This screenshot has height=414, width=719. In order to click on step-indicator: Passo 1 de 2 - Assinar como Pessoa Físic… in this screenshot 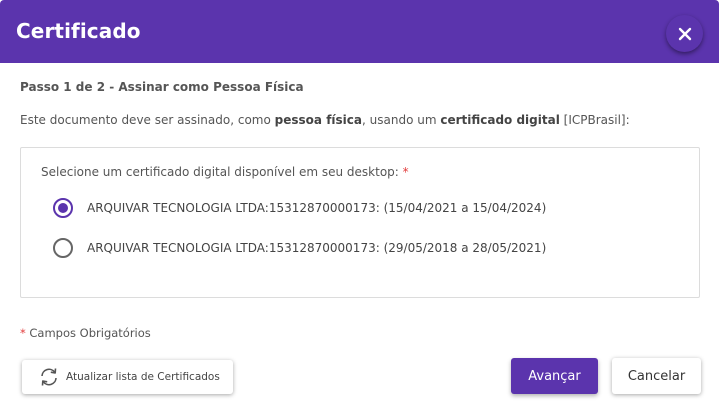, I will do `click(162, 87)`.